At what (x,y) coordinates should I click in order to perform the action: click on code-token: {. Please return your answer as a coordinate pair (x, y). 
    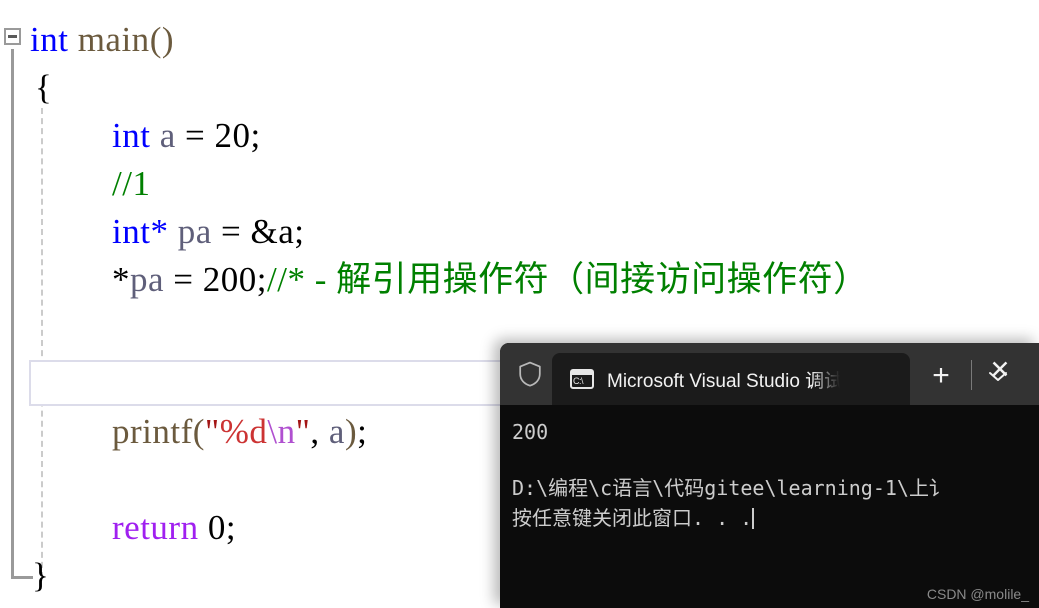
    Looking at the image, I should click on (44, 87).